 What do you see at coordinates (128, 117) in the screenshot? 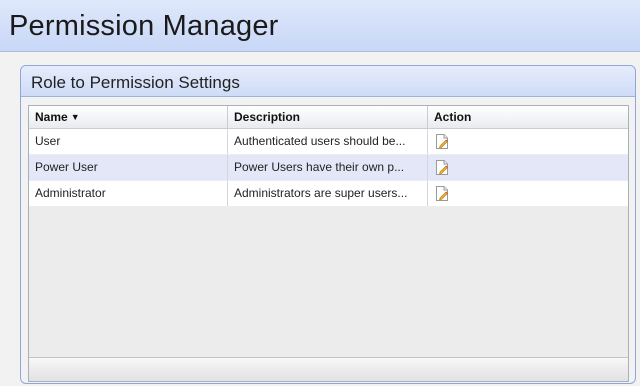
I see `column-header-name: Name ▼` at bounding box center [128, 117].